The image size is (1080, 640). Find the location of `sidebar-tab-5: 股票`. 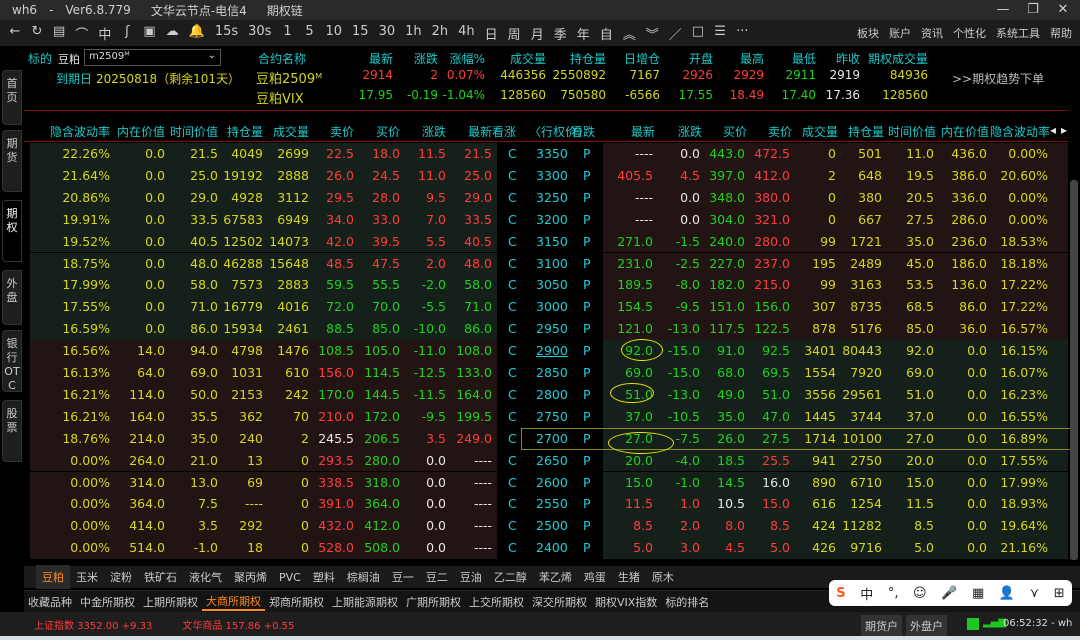

sidebar-tab-5: 股票 is located at coordinates (12, 431).